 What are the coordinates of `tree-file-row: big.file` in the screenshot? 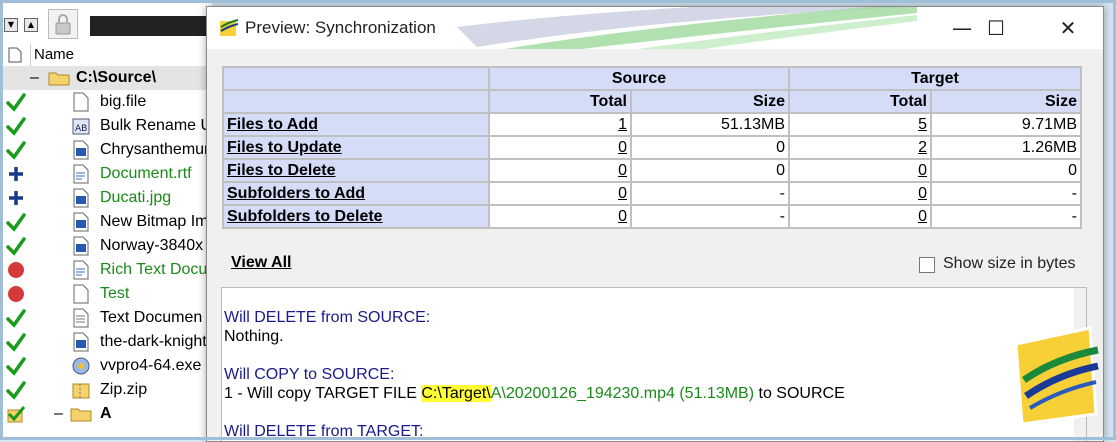 It's located at (106, 102).